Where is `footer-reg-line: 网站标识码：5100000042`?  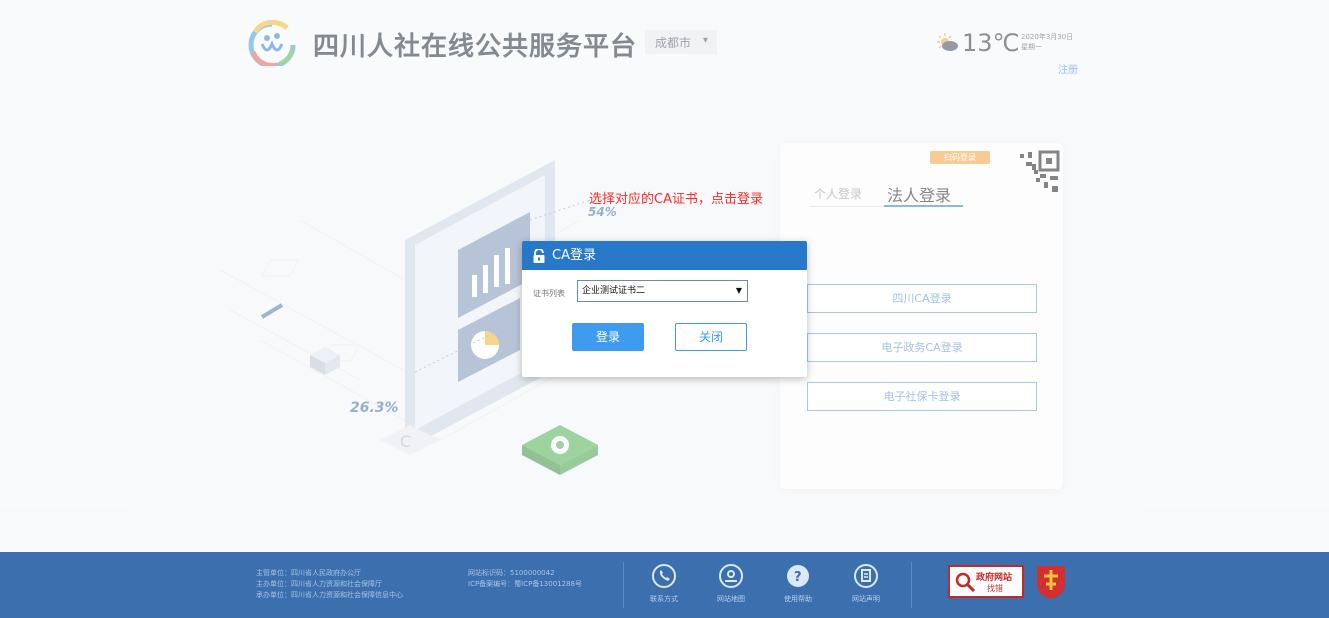
footer-reg-line: 网站标识码：5100000042 is located at coordinates (511, 573).